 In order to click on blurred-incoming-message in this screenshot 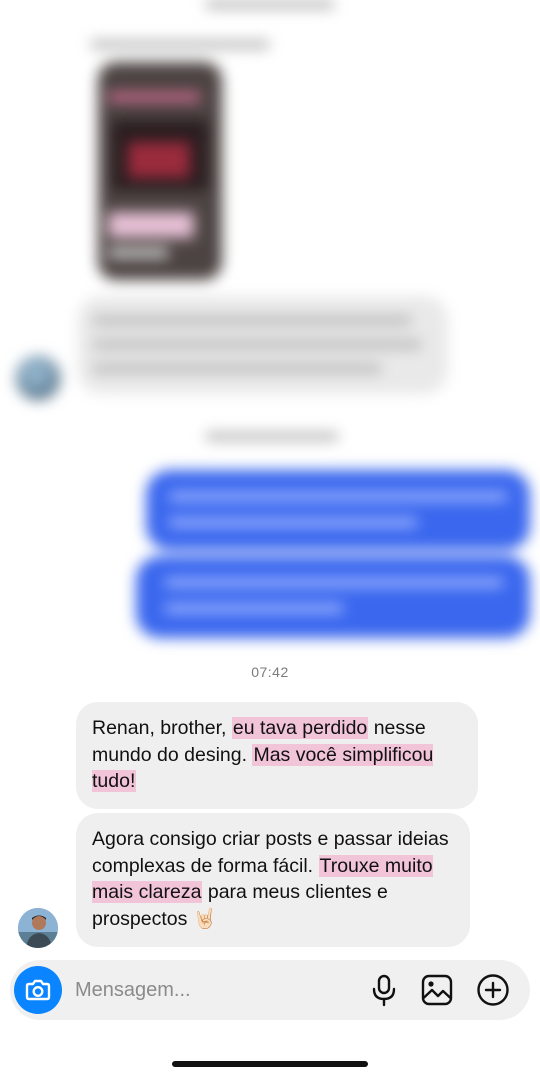, I will do `click(263, 345)`.